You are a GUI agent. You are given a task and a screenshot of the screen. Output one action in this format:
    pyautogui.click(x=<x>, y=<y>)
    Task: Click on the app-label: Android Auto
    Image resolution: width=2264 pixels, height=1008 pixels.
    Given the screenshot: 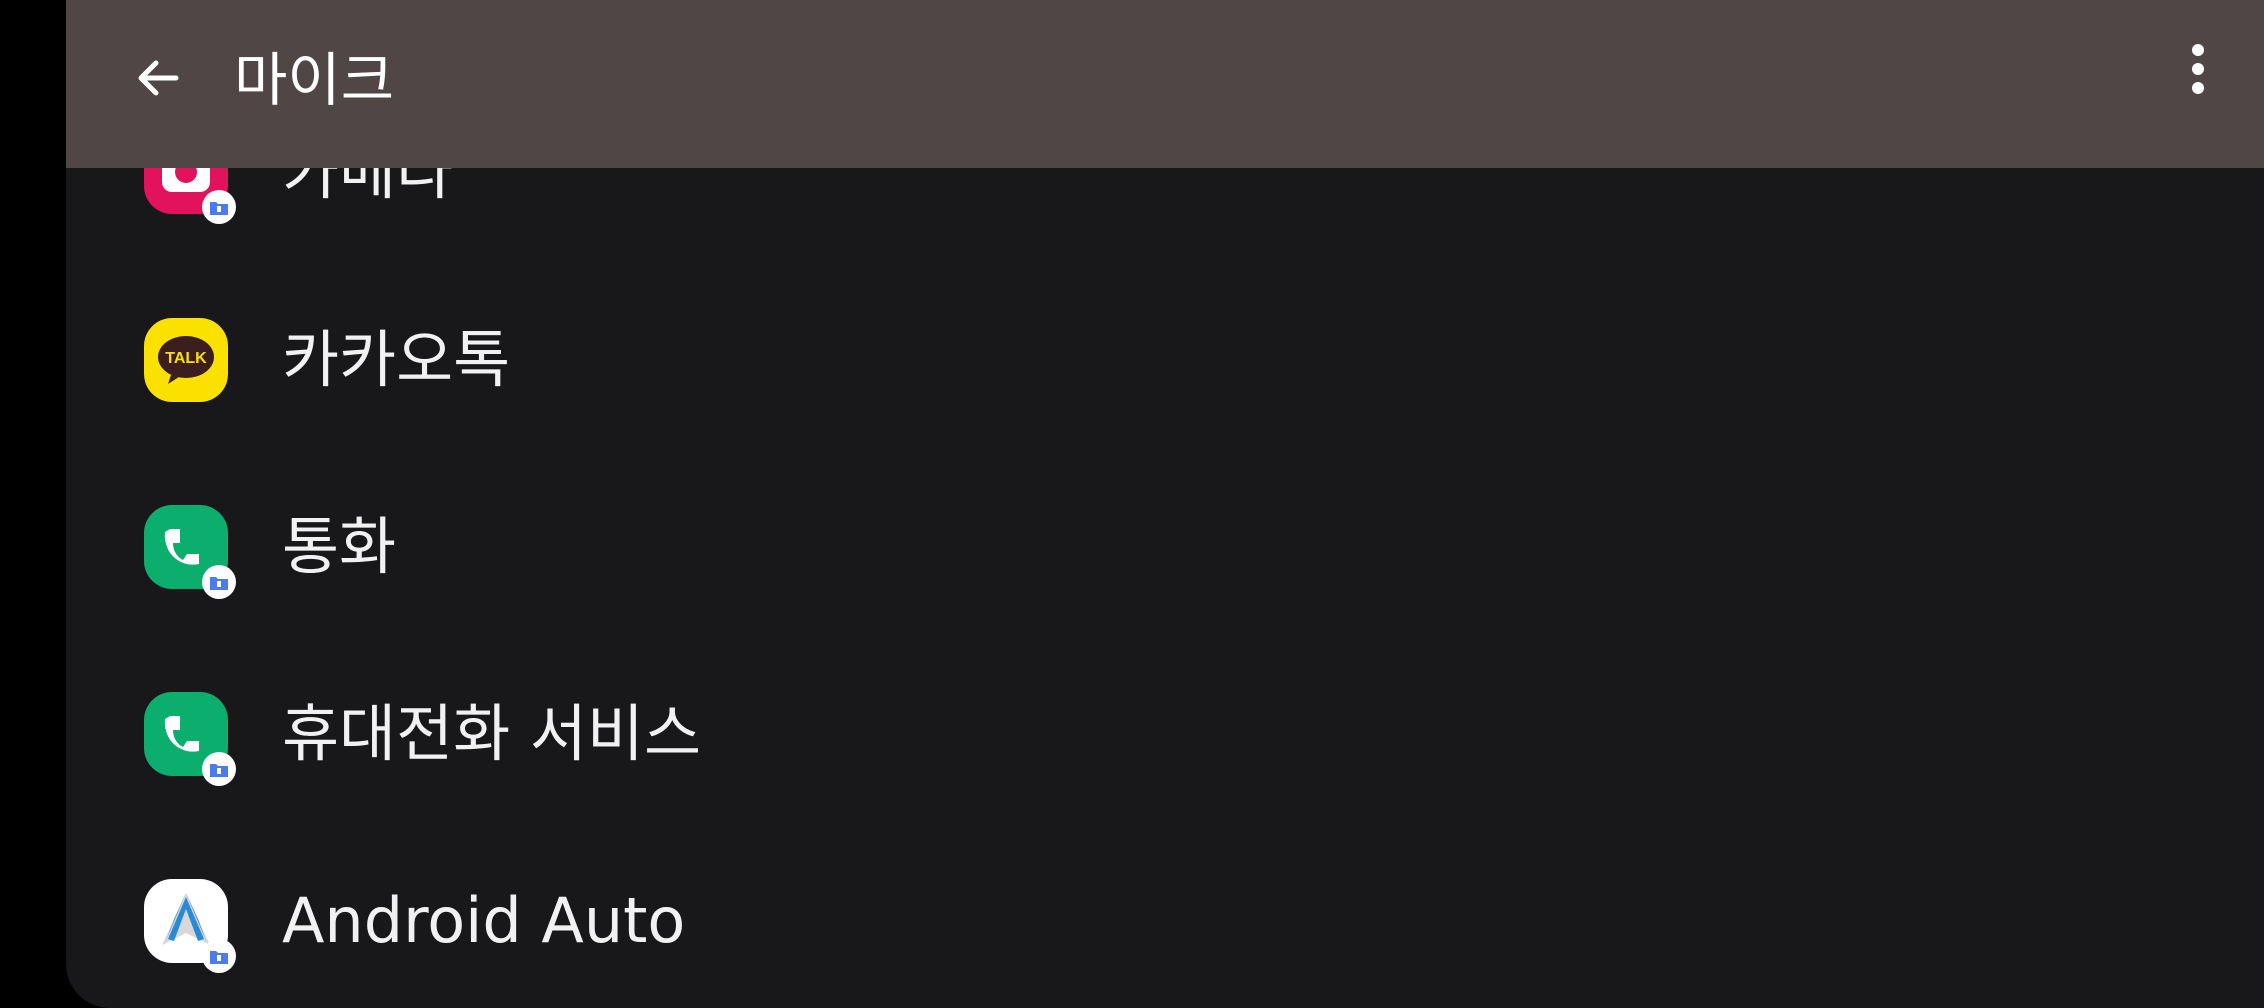 What is the action you would take?
    pyautogui.click(x=484, y=920)
    